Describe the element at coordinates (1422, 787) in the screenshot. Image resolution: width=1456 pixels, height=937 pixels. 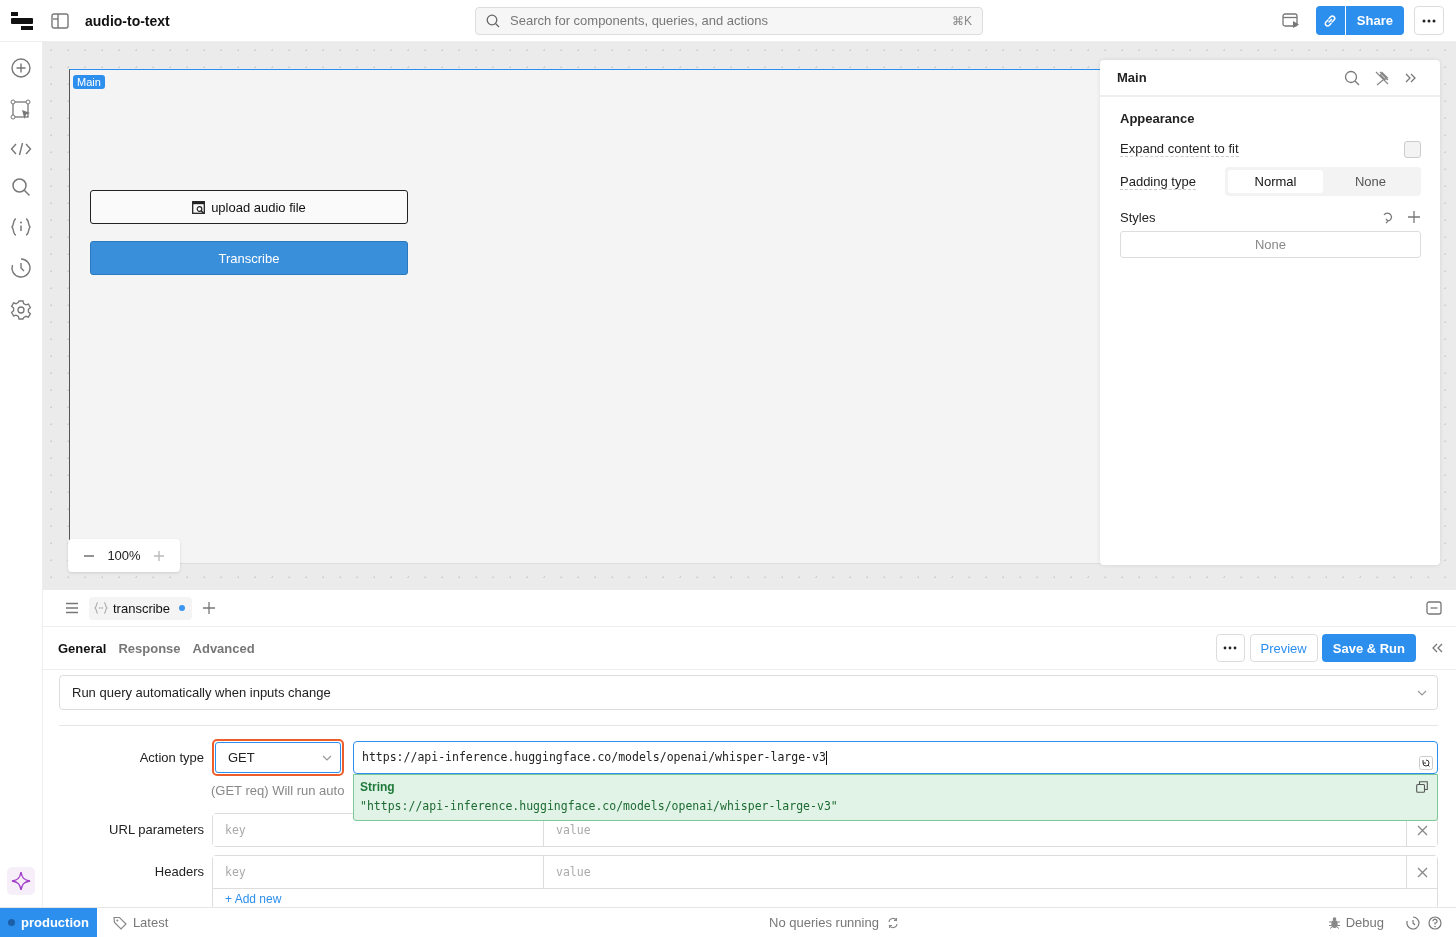
I see `copy-icon` at that location.